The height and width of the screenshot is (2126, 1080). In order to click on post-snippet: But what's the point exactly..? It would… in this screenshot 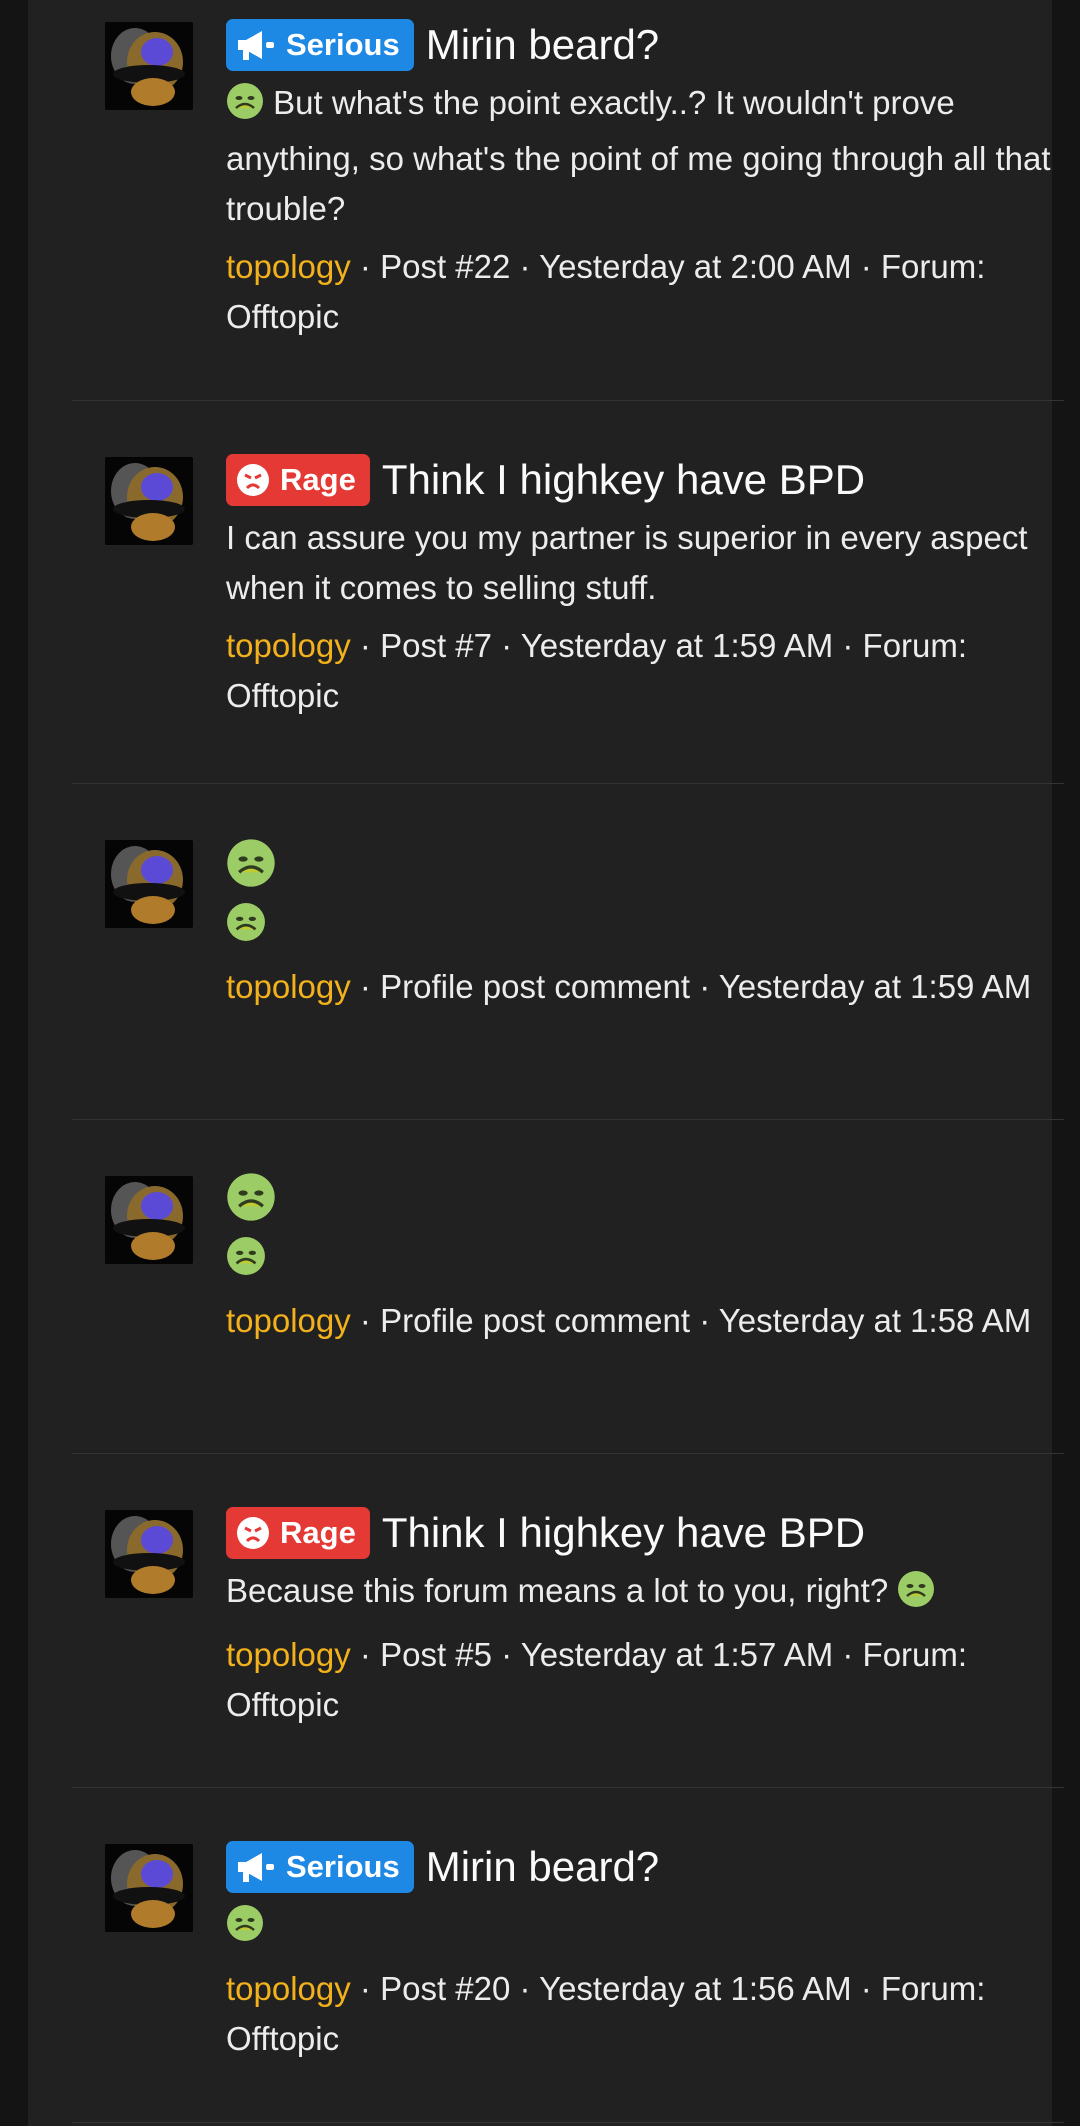, I will do `click(638, 154)`.